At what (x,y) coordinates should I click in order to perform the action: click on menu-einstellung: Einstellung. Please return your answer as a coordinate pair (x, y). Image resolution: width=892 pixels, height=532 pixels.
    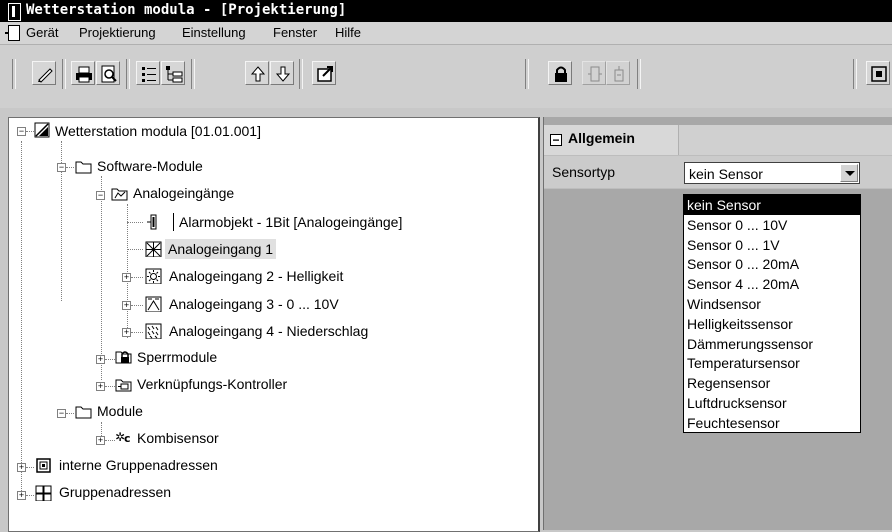
    Looking at the image, I should click on (214, 32).